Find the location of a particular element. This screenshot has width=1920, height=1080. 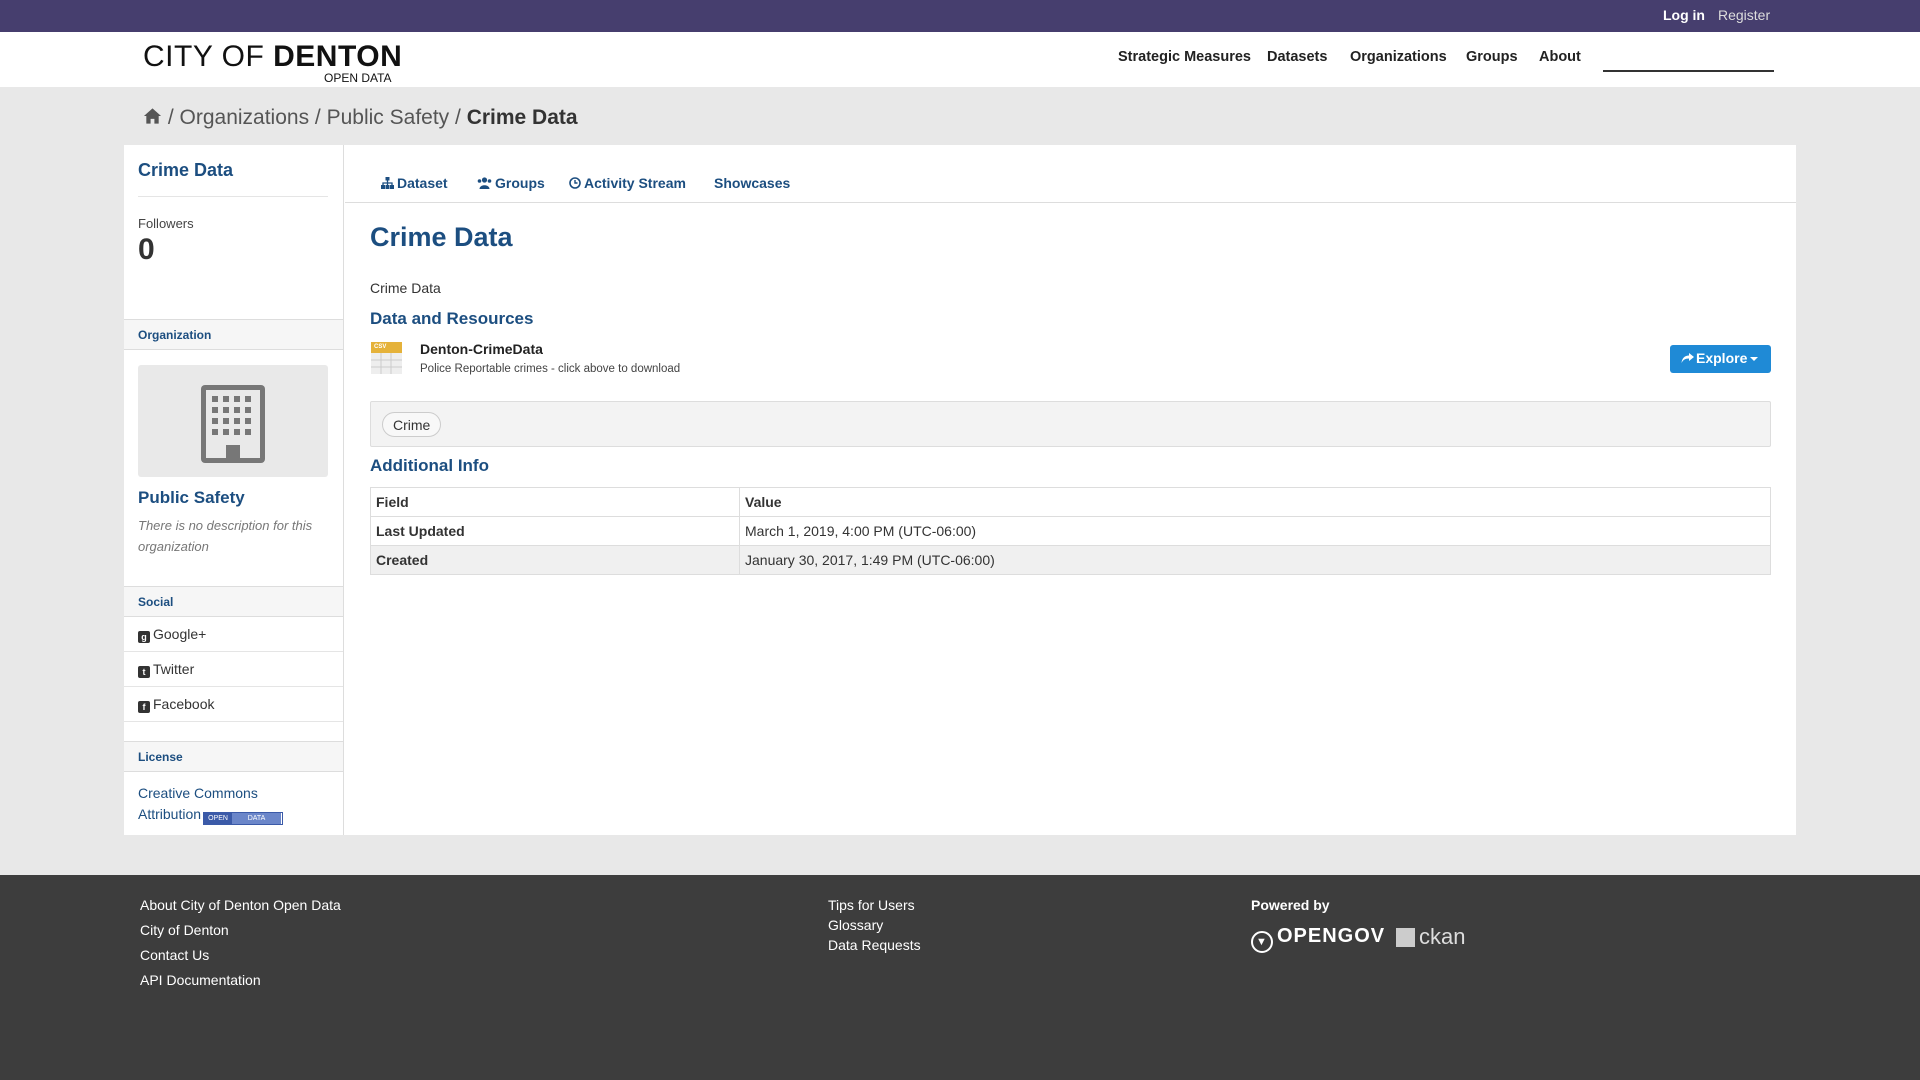

organization-name: Public Safety is located at coordinates (191, 498).